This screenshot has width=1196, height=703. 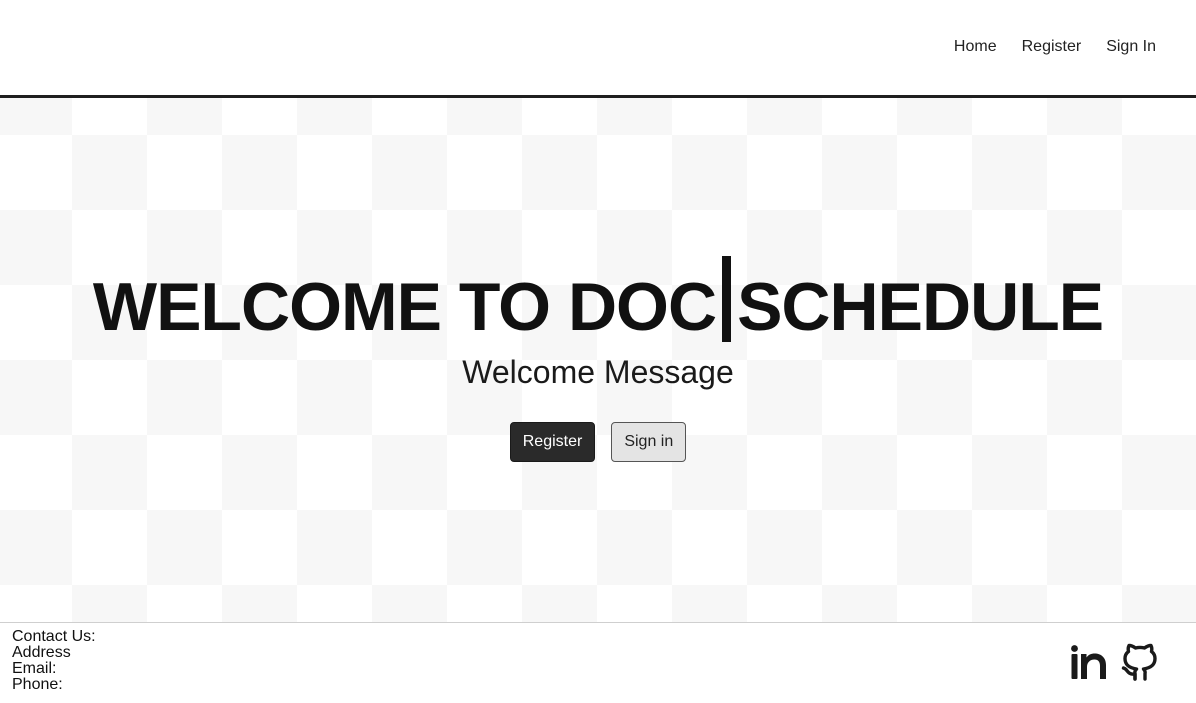 I want to click on social-links, so click(x=1114, y=663).